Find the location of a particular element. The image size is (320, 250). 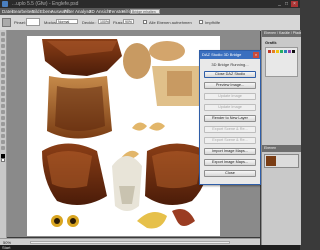

heal-tool-icon is located at coordinates (3, 70).